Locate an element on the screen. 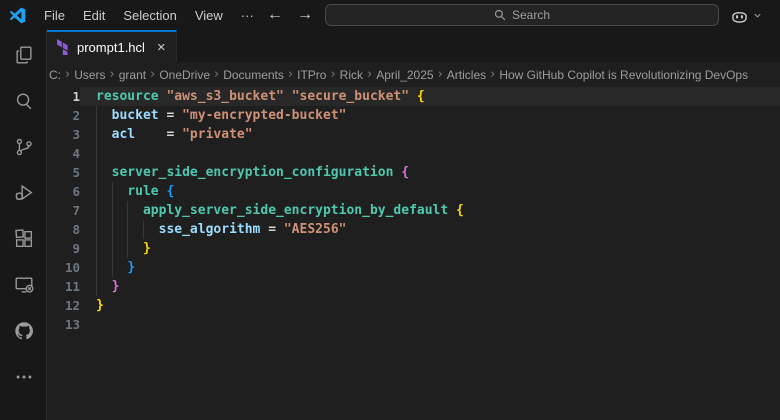 The width and height of the screenshot is (780, 420). code-token-keyword: server_side_encryption_configuration is located at coordinates (252, 172).